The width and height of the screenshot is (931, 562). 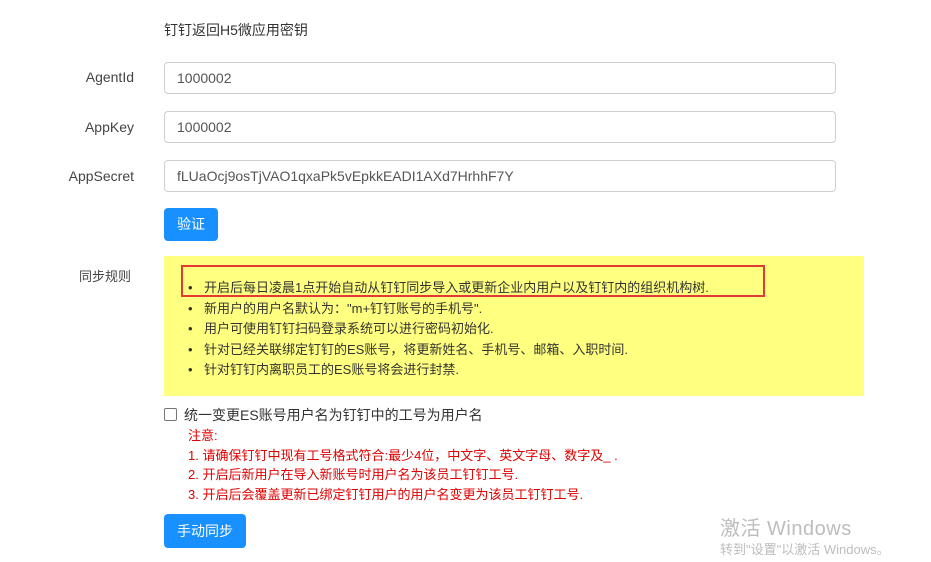 I want to click on appkey-input, so click(x=500, y=127).